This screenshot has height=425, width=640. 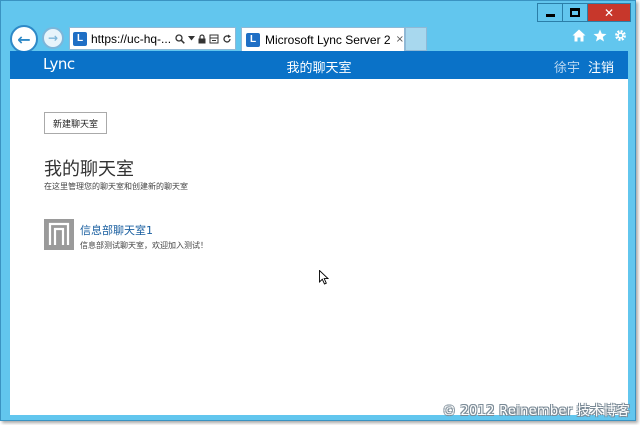 What do you see at coordinates (319, 68) in the screenshot?
I see `header-title: 我的聊天室` at bounding box center [319, 68].